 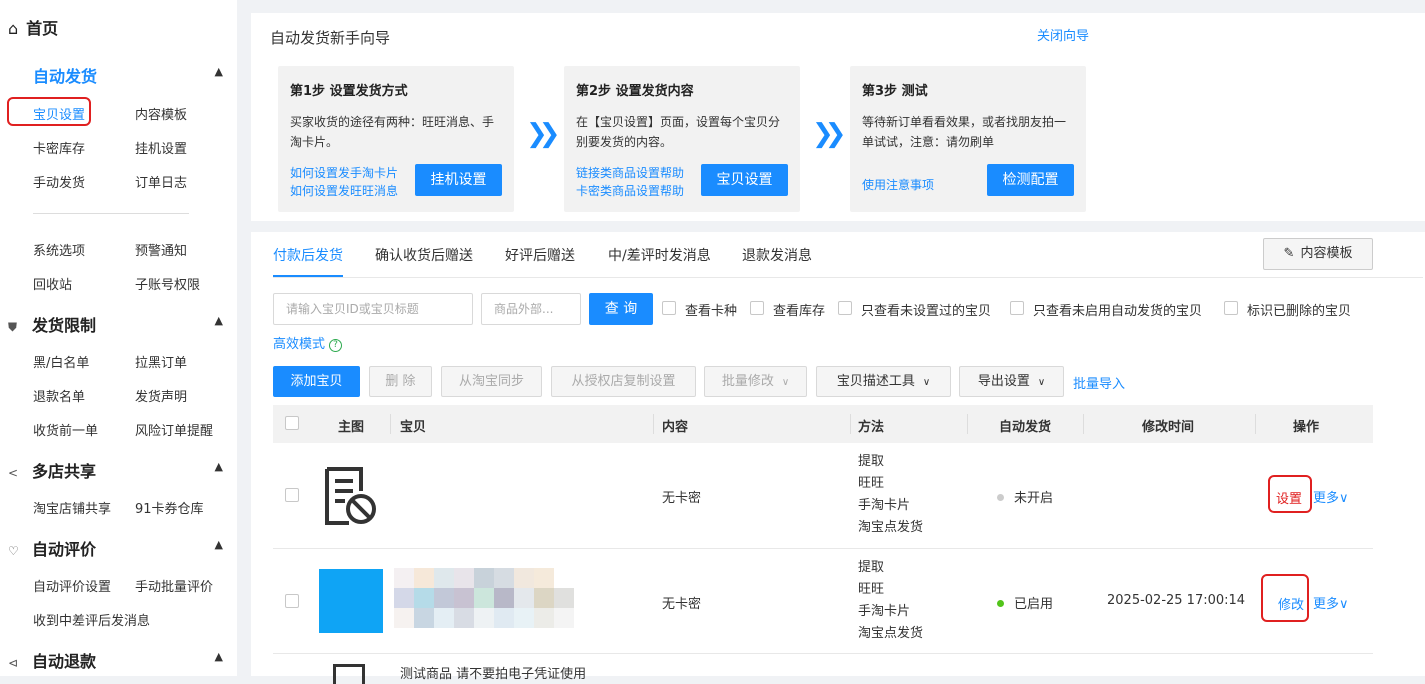 What do you see at coordinates (59, 181) in the screenshot?
I see `sidebar-item-manual-ship: 手动发货` at bounding box center [59, 181].